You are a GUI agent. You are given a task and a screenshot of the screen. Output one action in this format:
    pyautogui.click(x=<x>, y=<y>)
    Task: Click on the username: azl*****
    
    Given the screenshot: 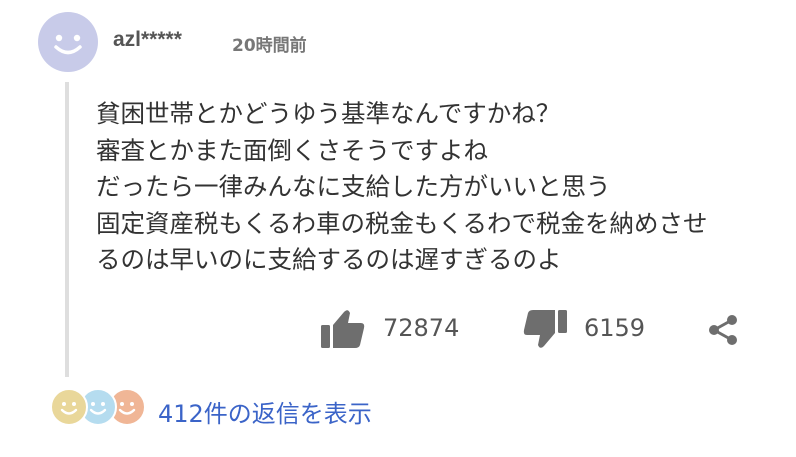 What is the action you would take?
    pyautogui.click(x=147, y=40)
    